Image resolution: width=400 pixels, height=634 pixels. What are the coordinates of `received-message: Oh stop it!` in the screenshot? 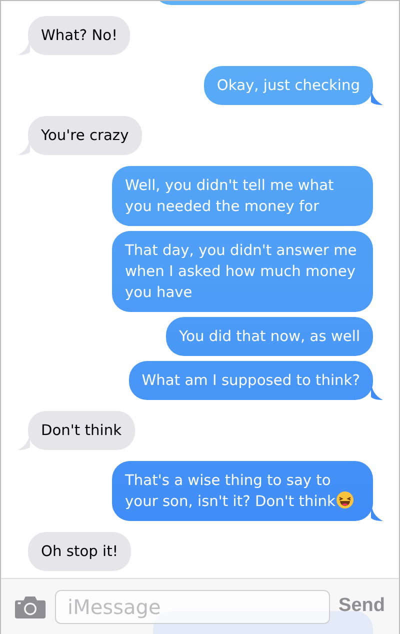 It's located at (80, 551).